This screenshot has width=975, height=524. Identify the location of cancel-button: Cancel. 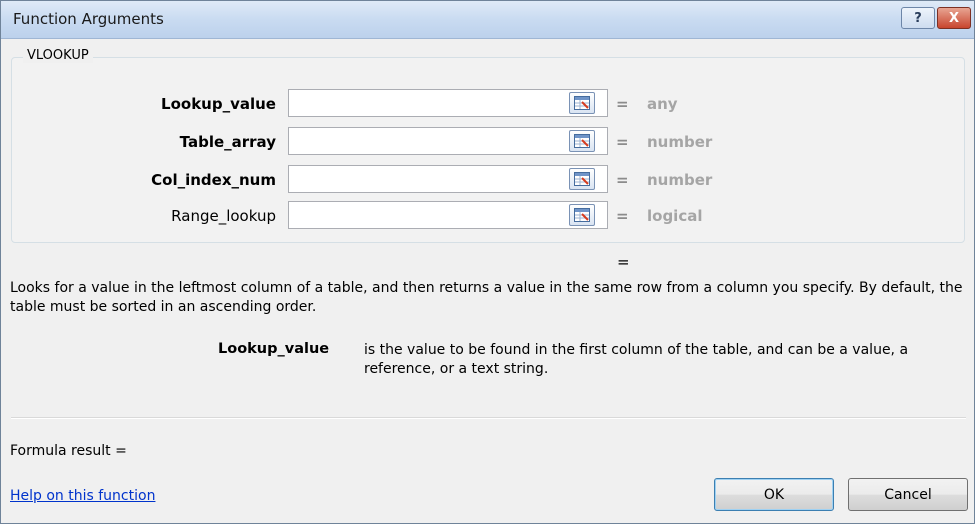
(908, 494).